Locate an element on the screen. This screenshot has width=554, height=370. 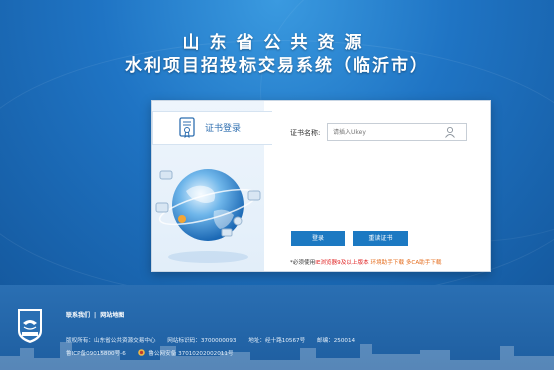
notice-prefix: *必须使用 is located at coordinates (303, 263).